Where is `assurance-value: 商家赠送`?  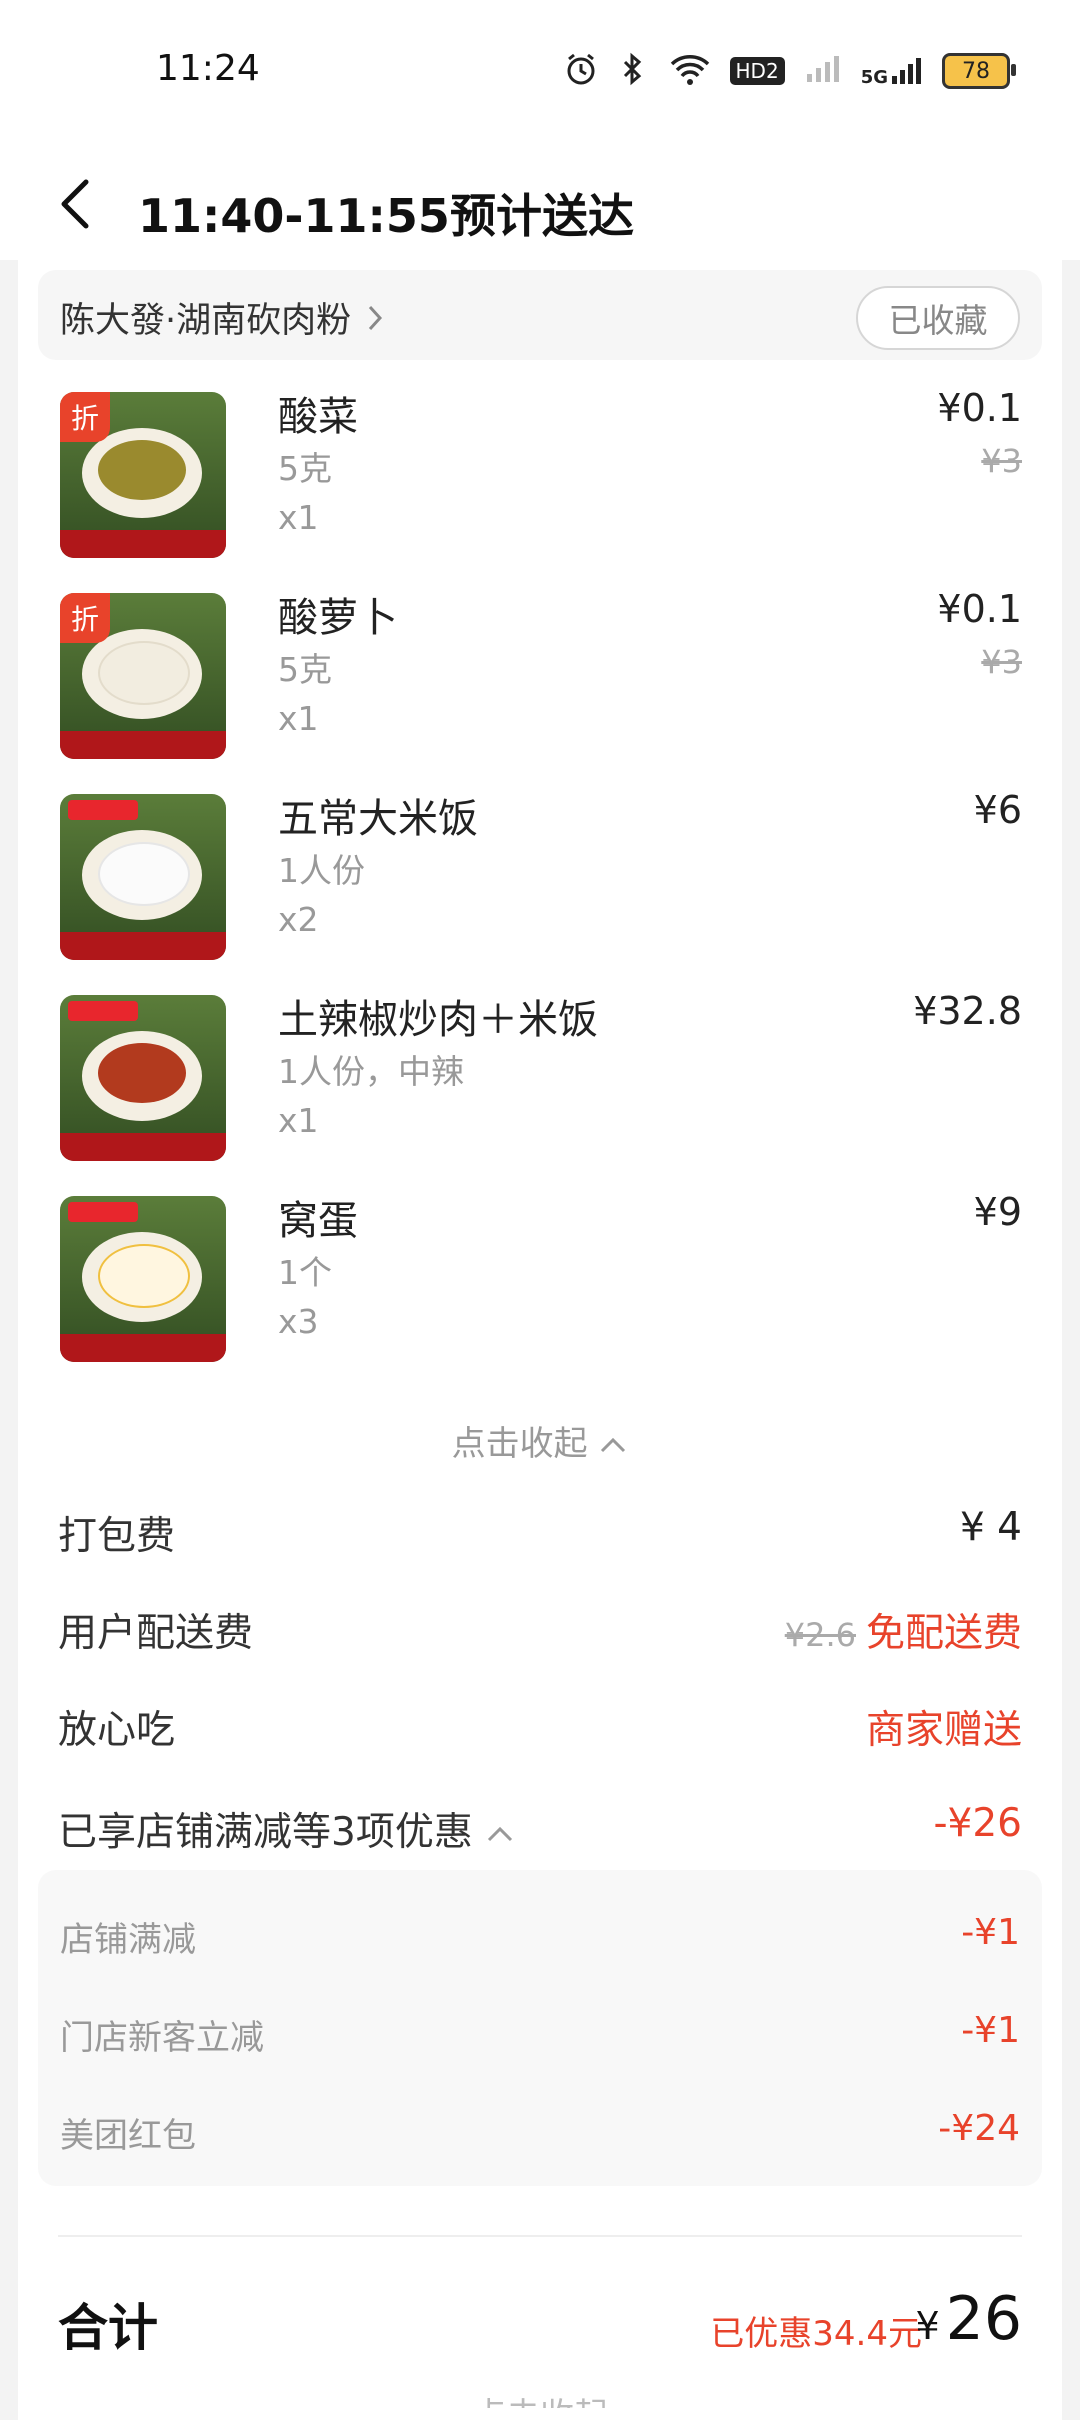 assurance-value: 商家赠送 is located at coordinates (943, 1730).